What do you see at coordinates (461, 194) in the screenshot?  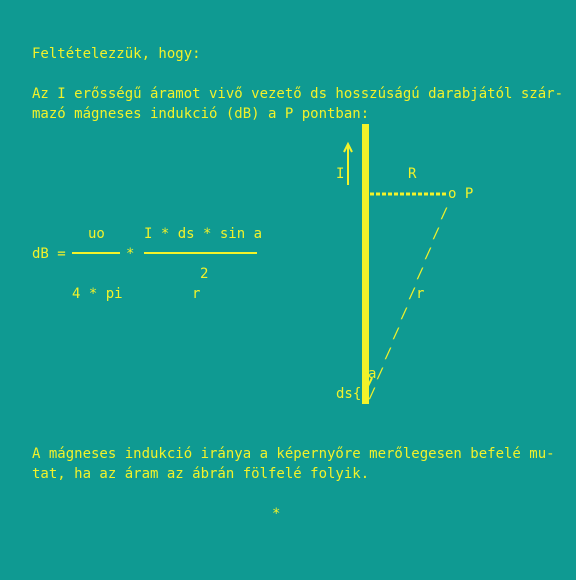 I see `P-point-label: o P` at bounding box center [461, 194].